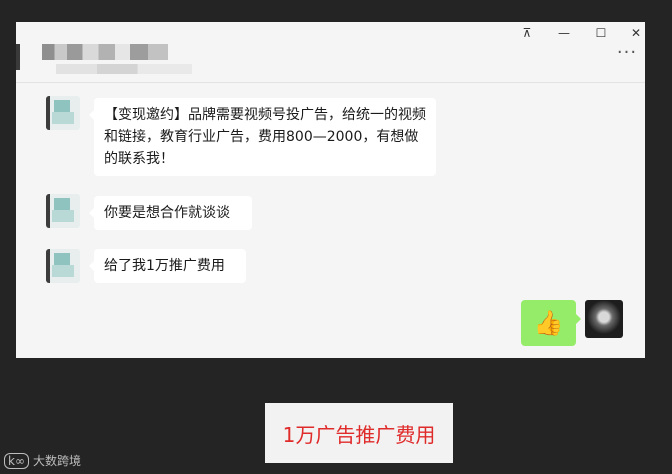  What do you see at coordinates (548, 323) in the screenshot?
I see `thumbs-up-icon: 👍` at bounding box center [548, 323].